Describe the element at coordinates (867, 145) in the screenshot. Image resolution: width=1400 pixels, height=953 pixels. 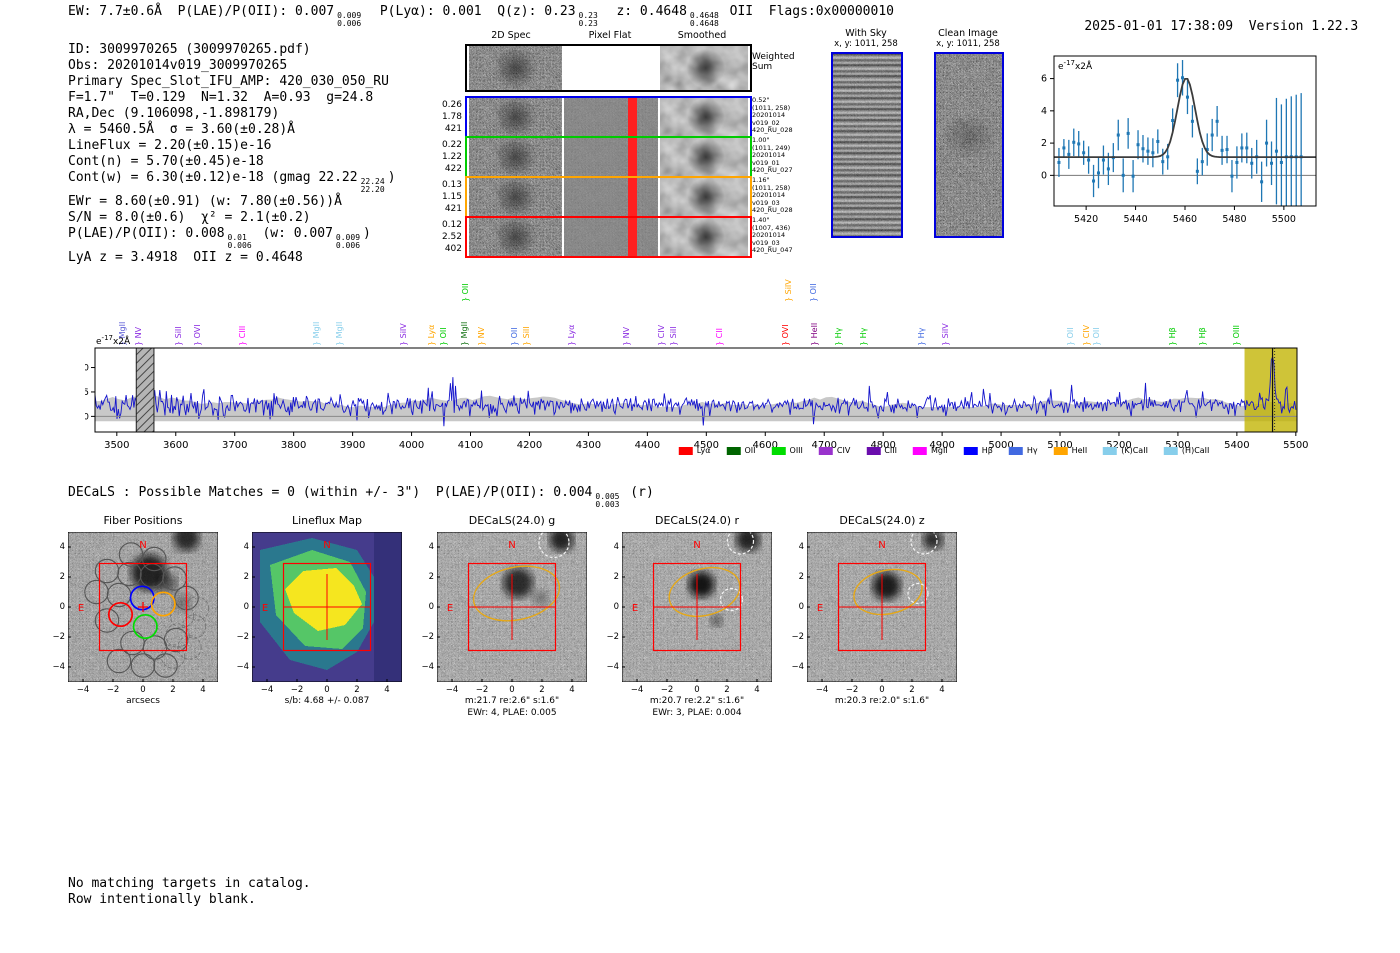
I see `with-sky-image` at that location.